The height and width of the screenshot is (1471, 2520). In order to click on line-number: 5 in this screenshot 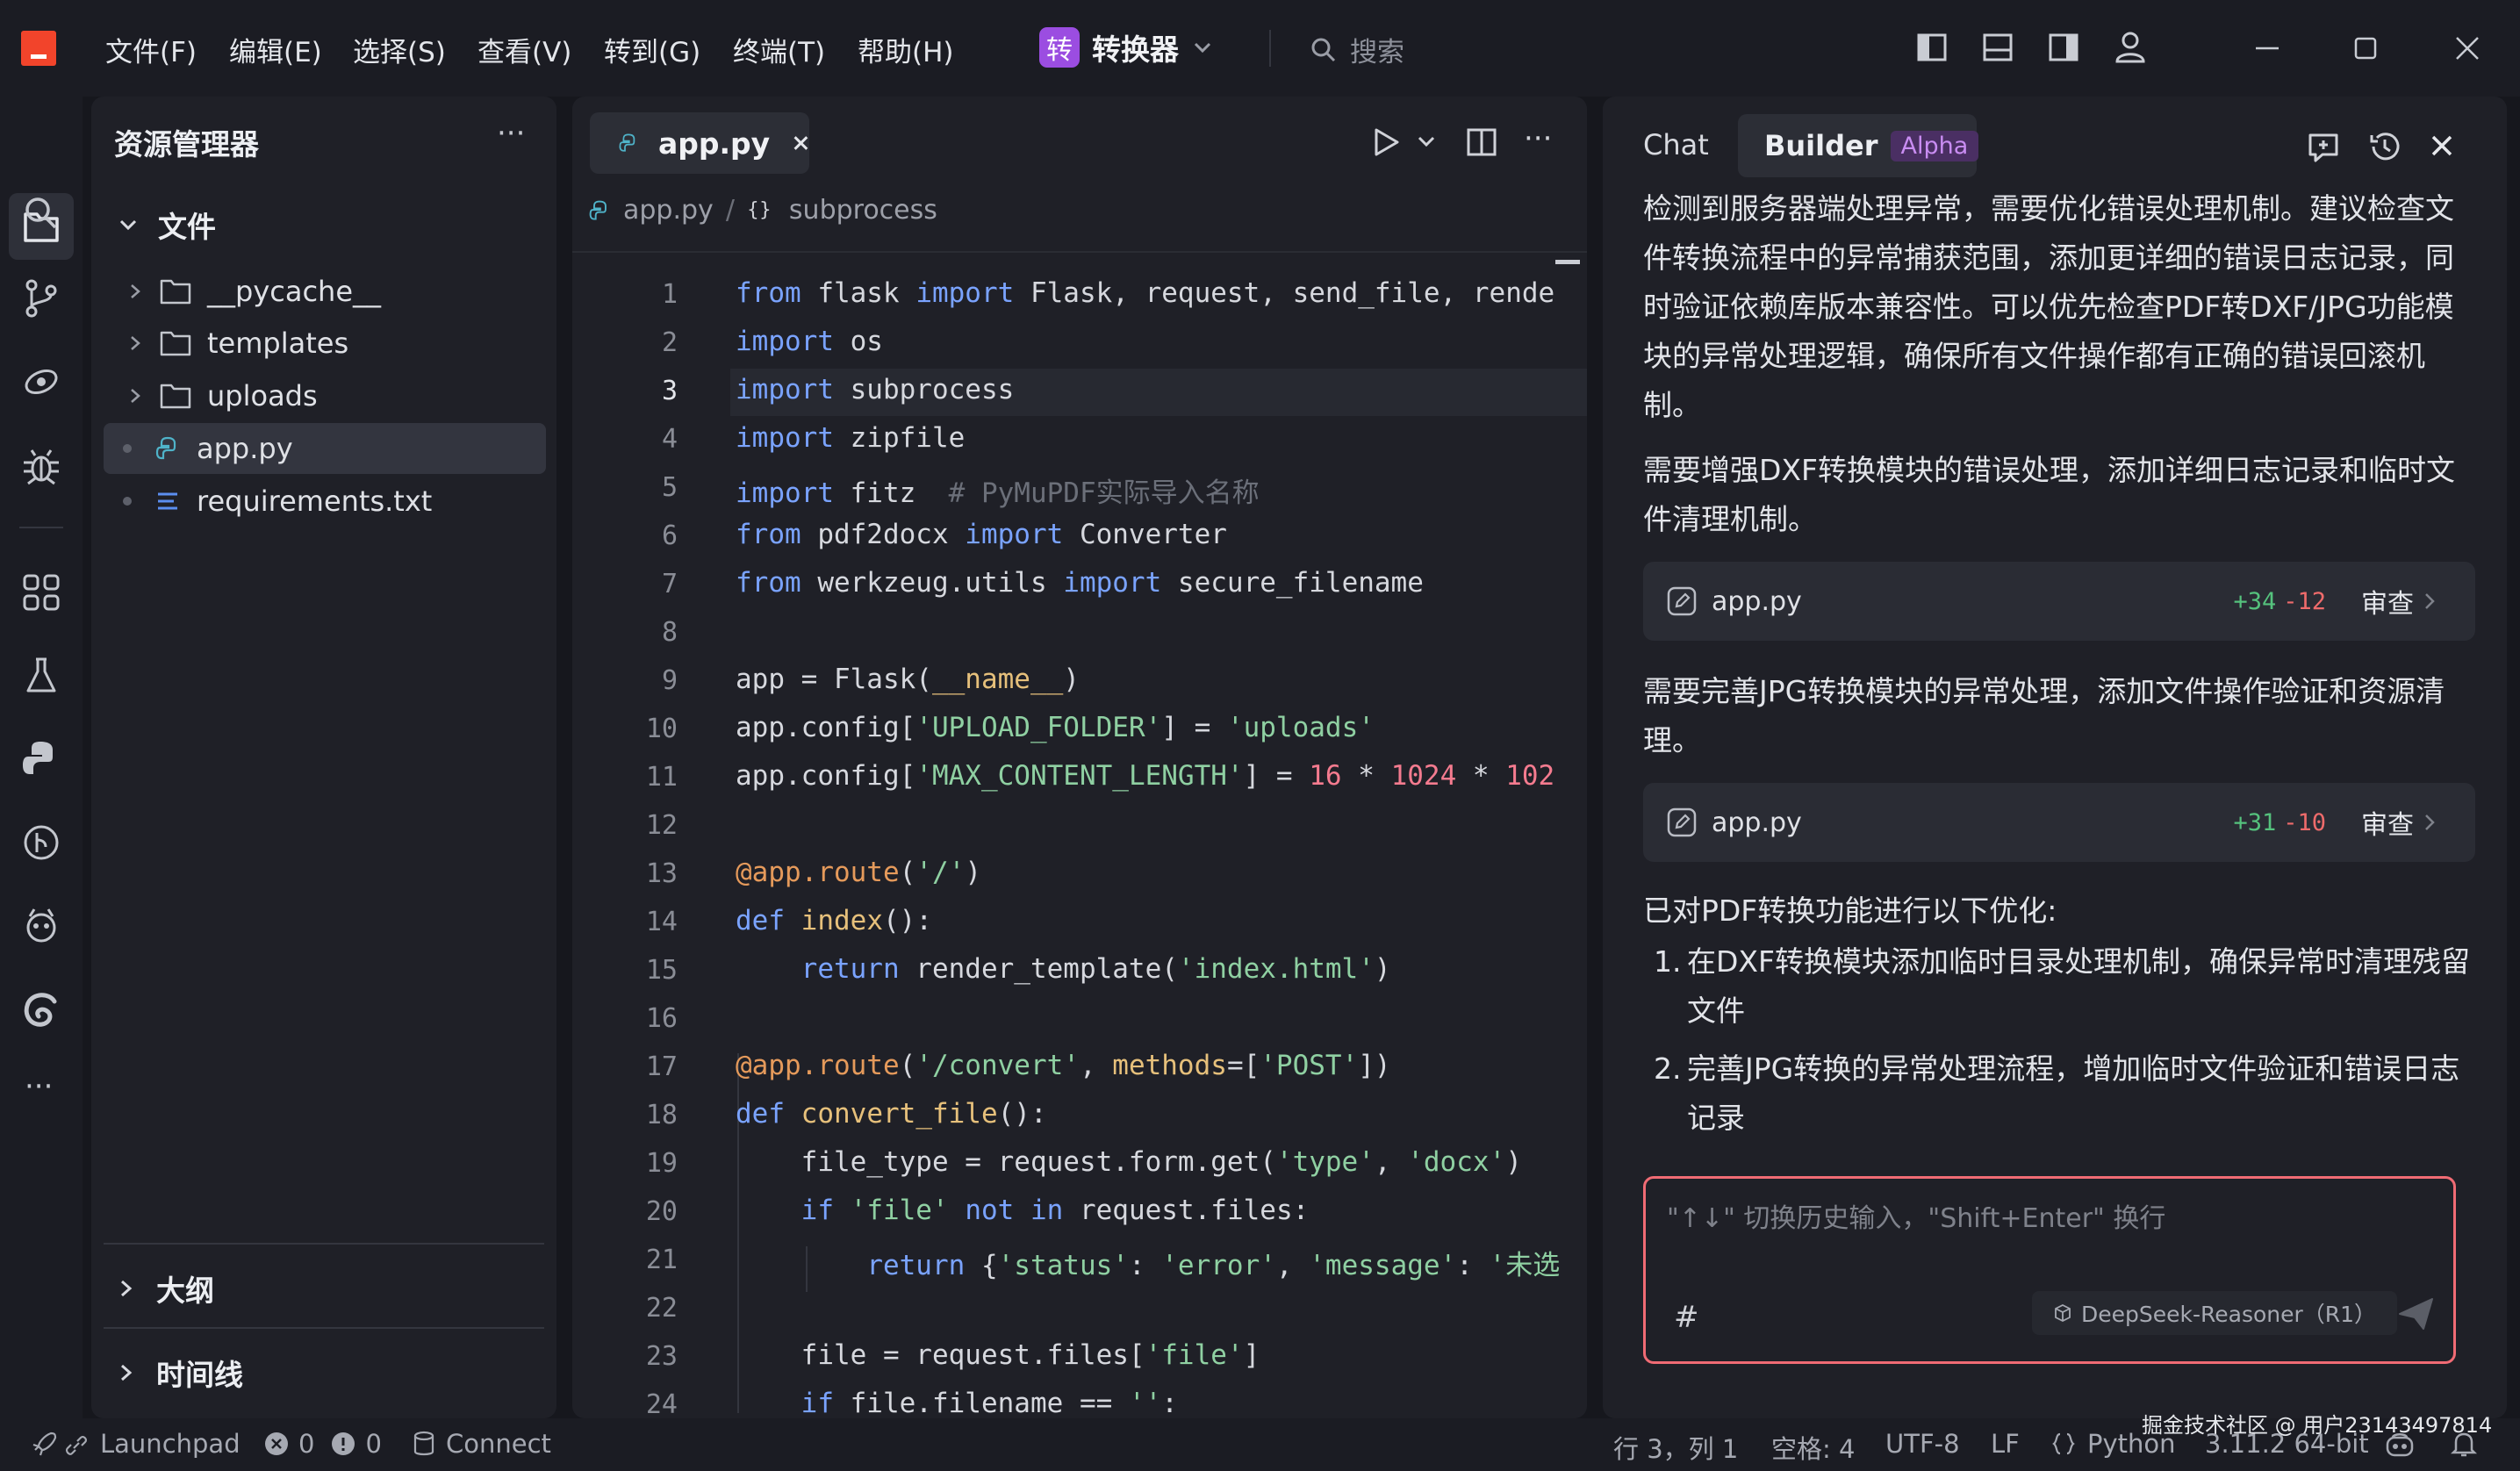, I will do `click(669, 487)`.